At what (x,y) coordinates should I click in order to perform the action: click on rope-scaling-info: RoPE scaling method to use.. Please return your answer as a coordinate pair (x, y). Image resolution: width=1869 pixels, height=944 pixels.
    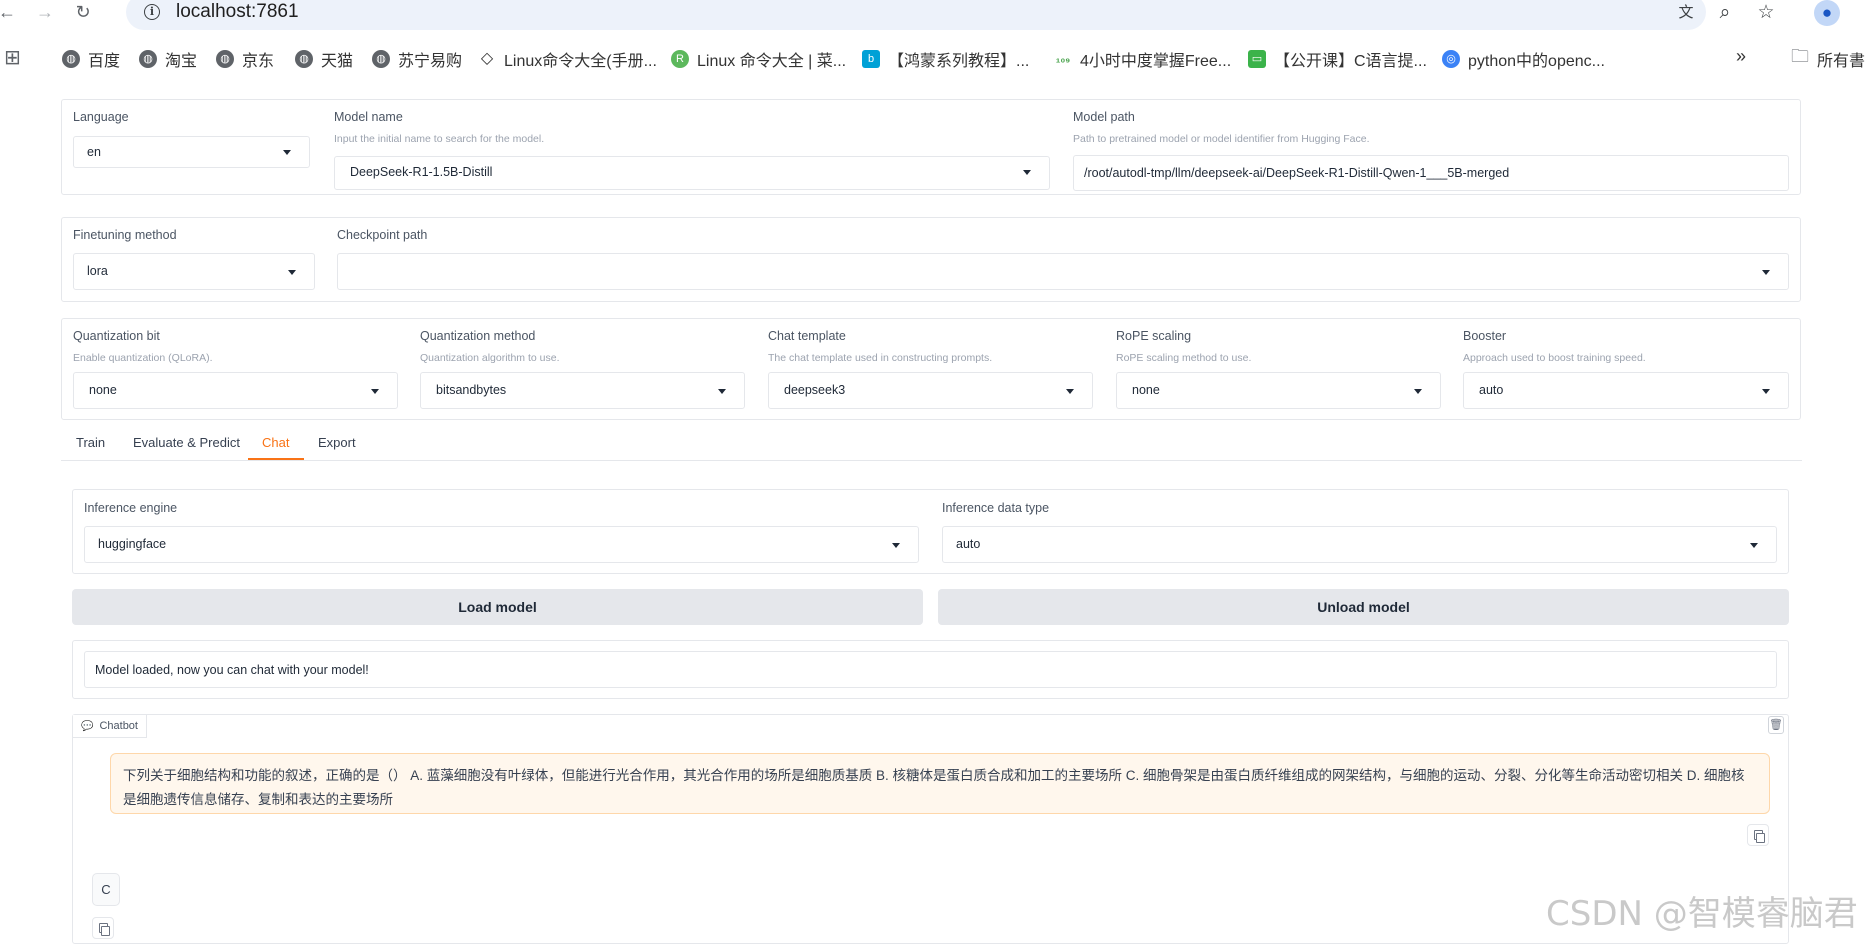
    Looking at the image, I should click on (1184, 358).